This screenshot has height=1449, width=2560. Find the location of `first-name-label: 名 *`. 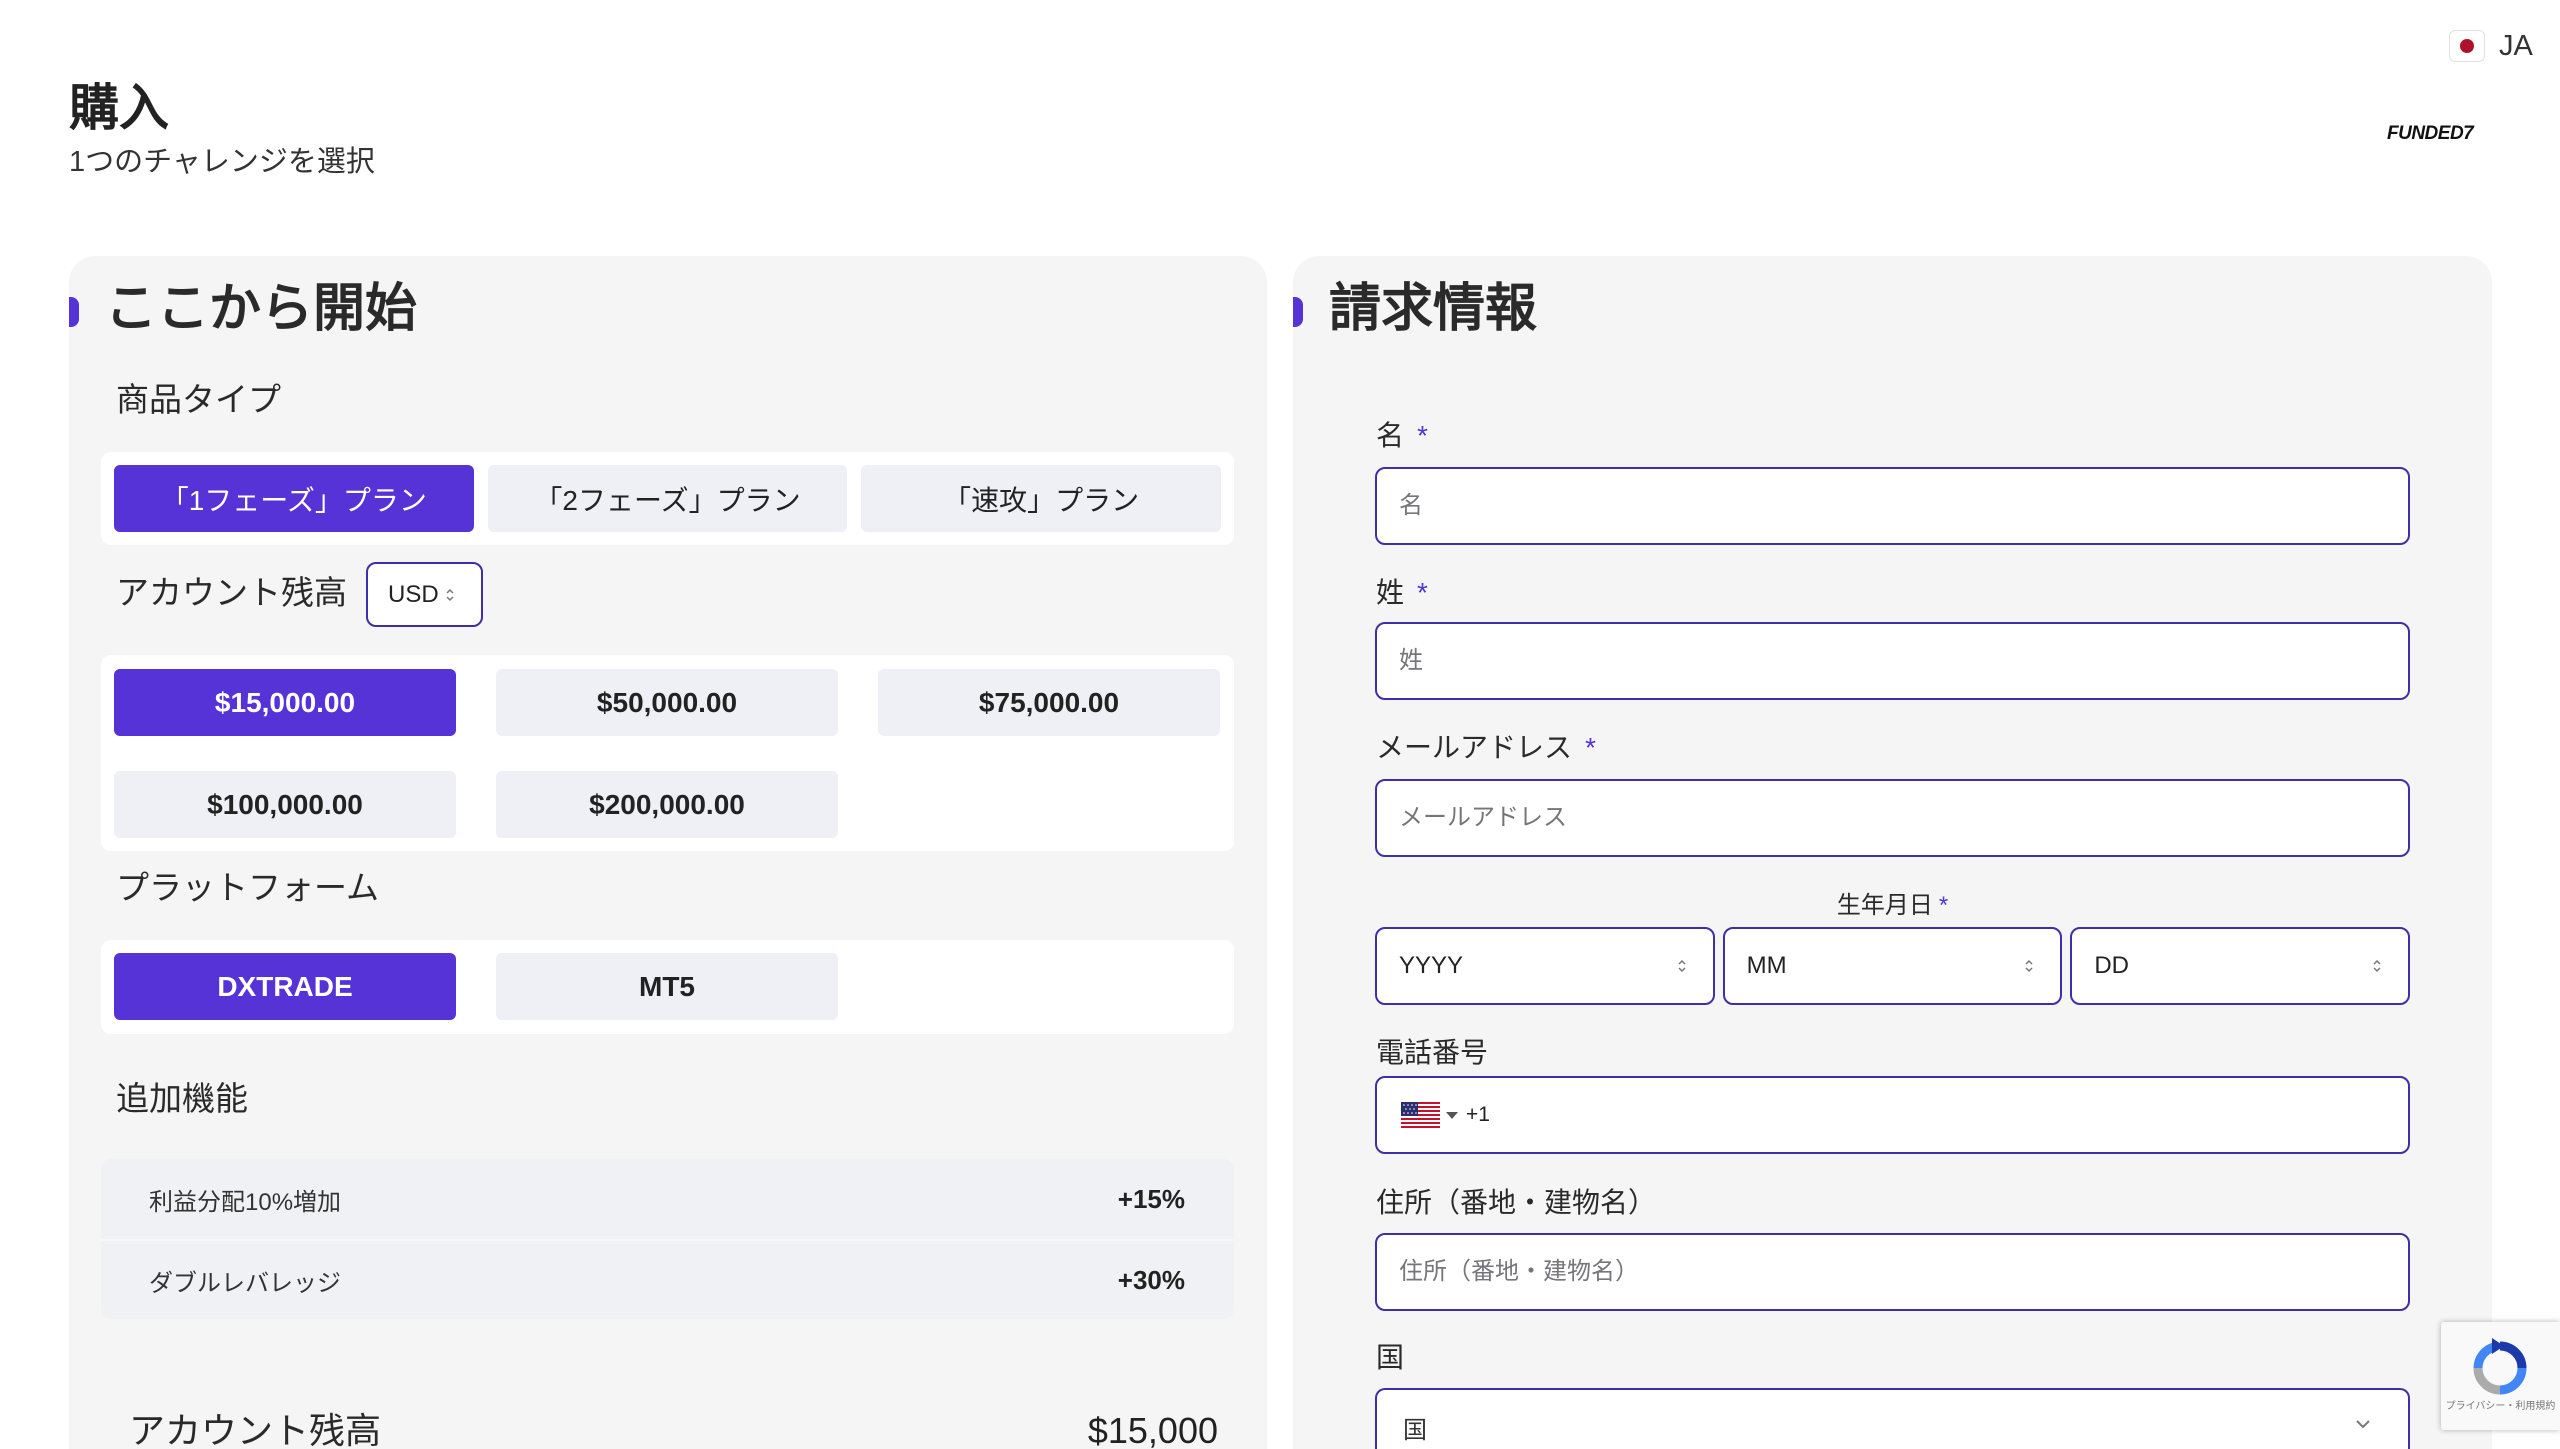

first-name-label: 名 * is located at coordinates (1402, 435).